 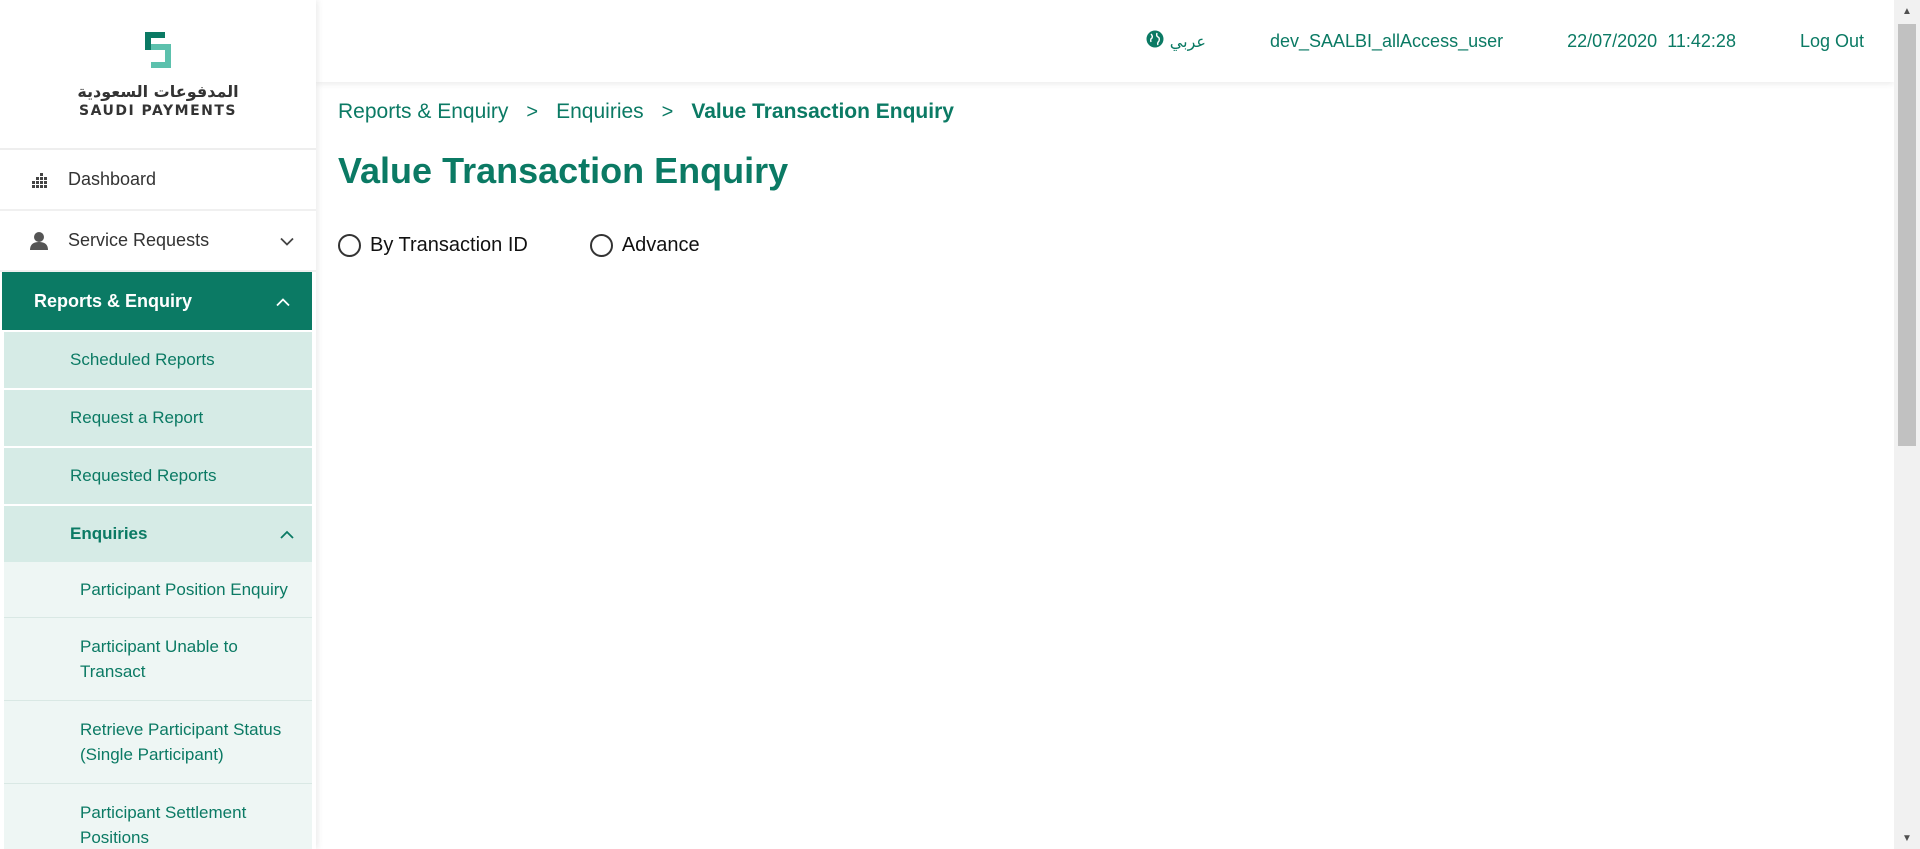 I want to click on globe-icon, so click(x=1155, y=41).